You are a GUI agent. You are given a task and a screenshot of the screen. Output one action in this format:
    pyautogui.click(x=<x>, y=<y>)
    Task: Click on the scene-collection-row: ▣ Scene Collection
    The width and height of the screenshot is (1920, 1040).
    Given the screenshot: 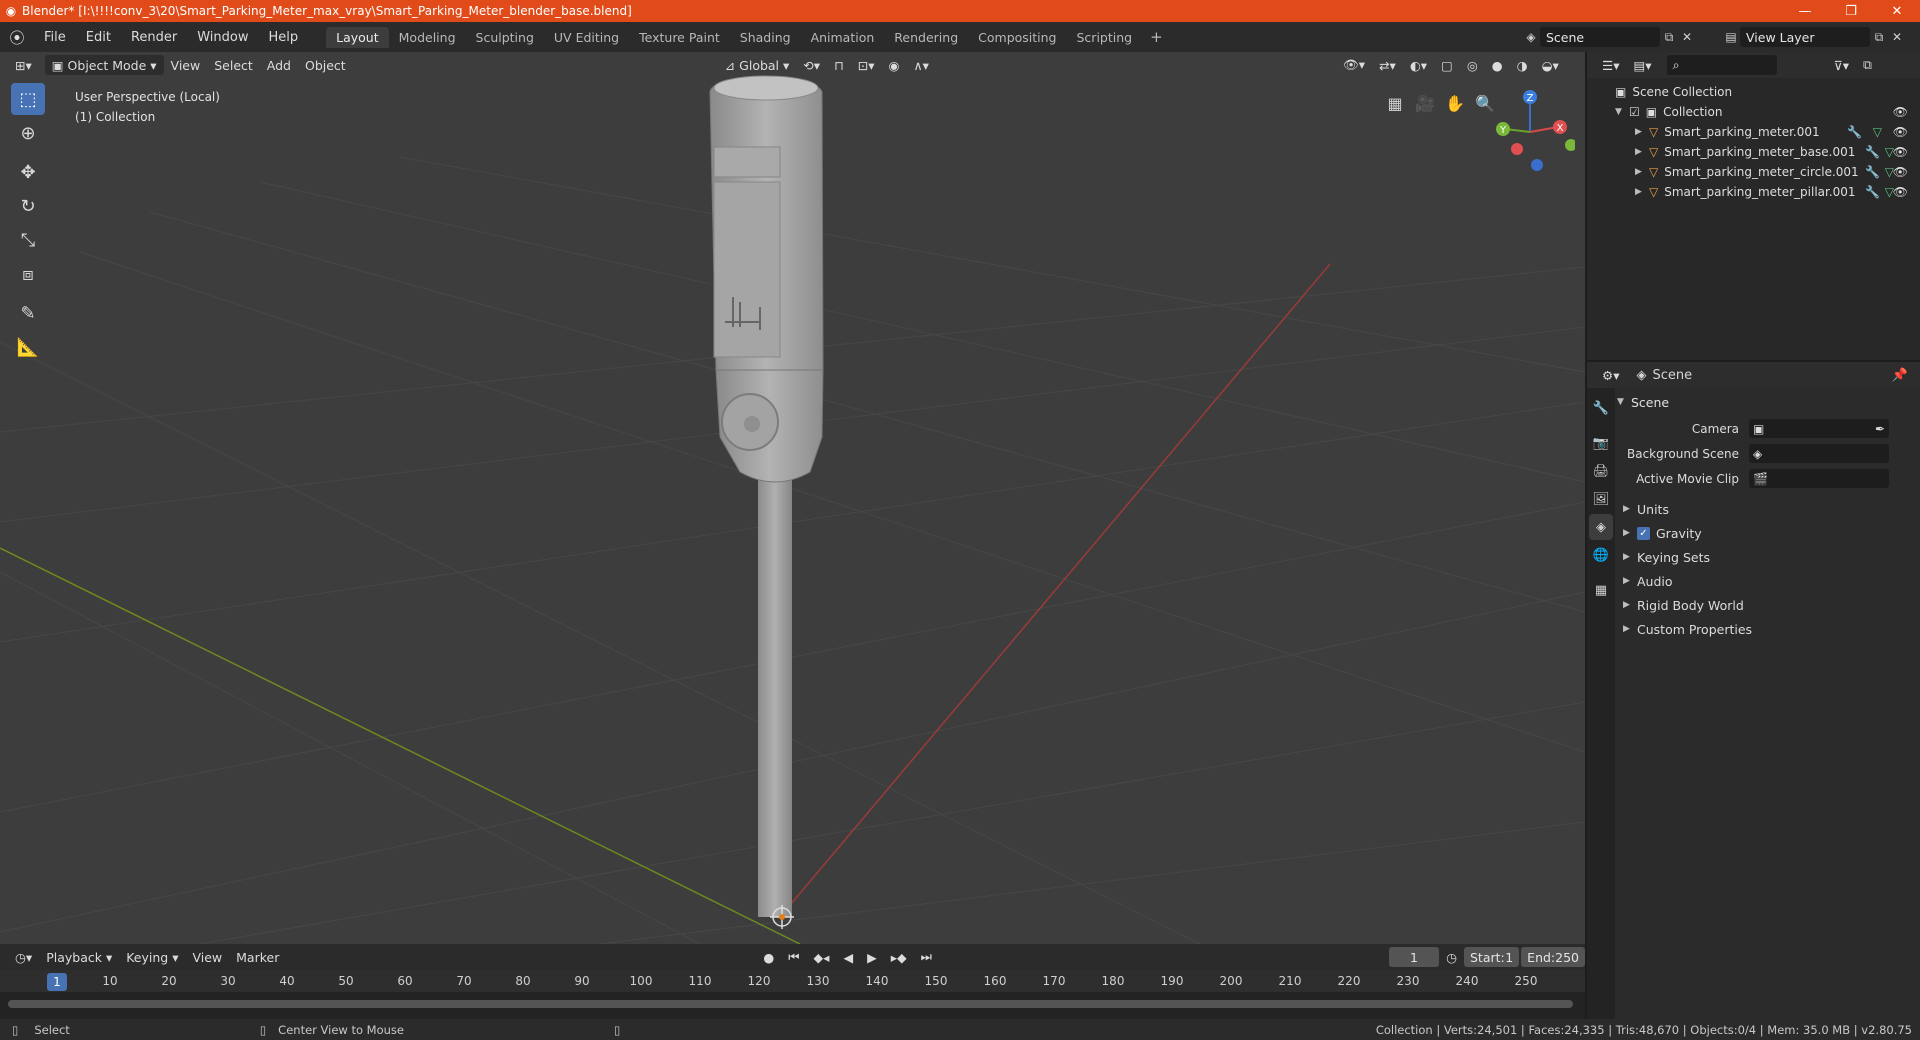 What is the action you would take?
    pyautogui.click(x=1753, y=92)
    